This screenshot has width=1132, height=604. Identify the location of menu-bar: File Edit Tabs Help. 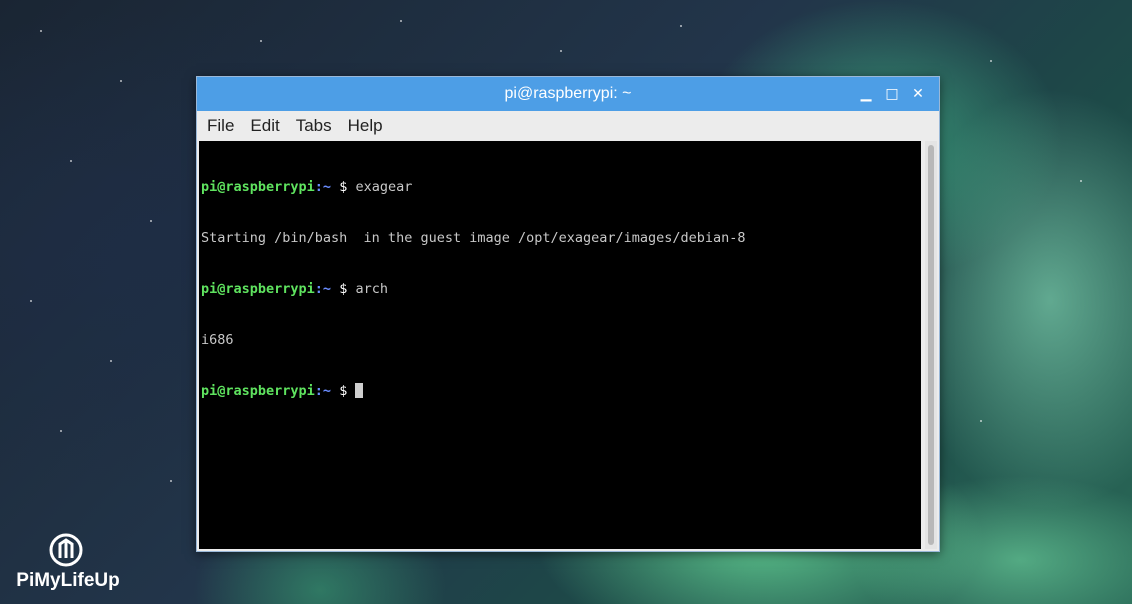
(568, 126).